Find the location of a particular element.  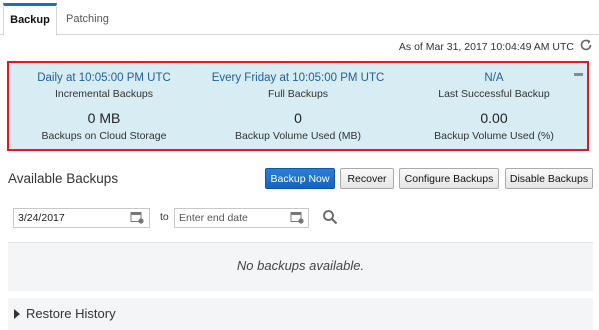

tab-backup: Backup is located at coordinates (30, 19).